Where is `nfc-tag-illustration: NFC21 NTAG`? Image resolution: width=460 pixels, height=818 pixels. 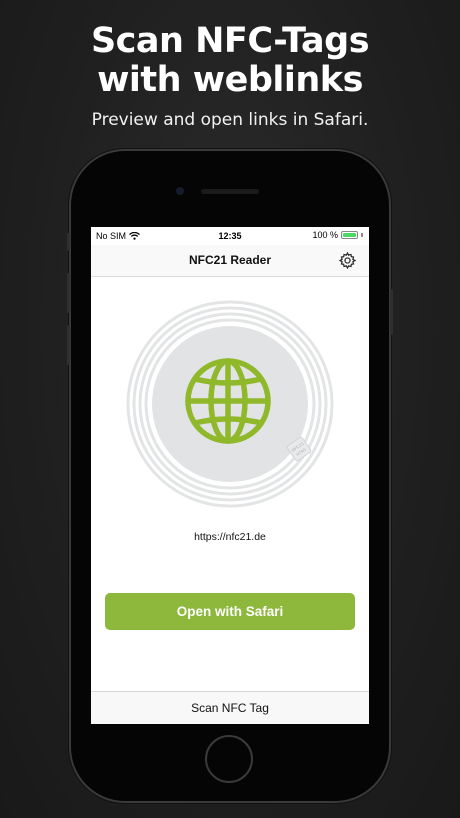 nfc-tag-illustration: NFC21 NTAG is located at coordinates (230, 404).